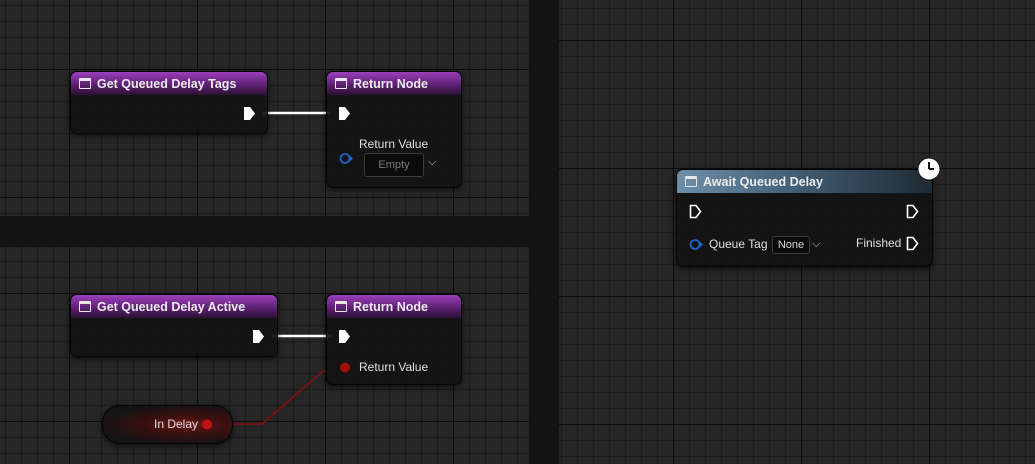  I want to click on queue-tag-dropdown: None, so click(791, 245).